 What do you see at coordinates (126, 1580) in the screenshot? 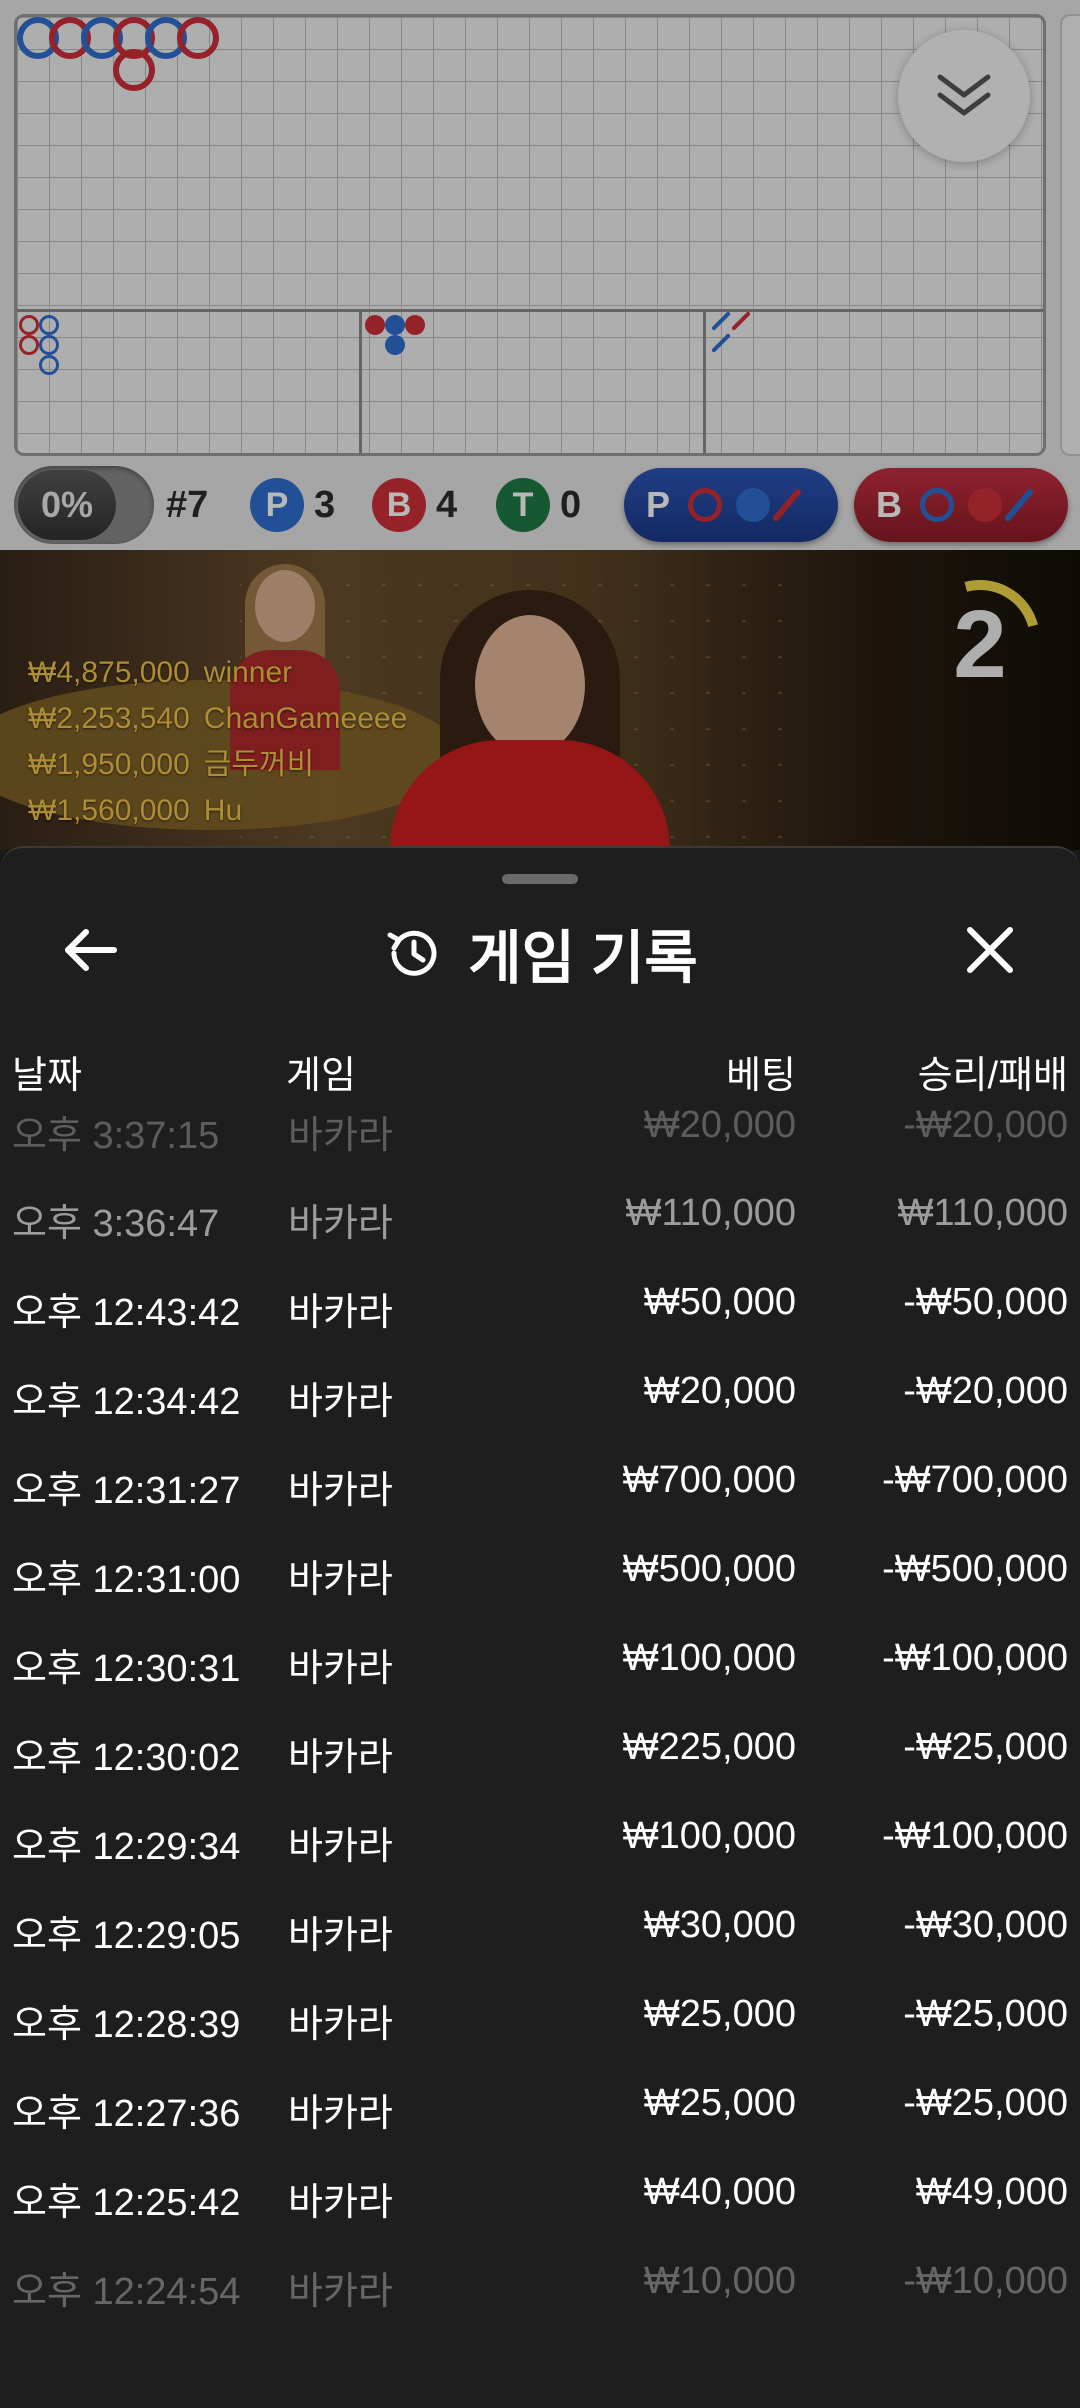
I see `row-date: 오후 12:31:00` at bounding box center [126, 1580].